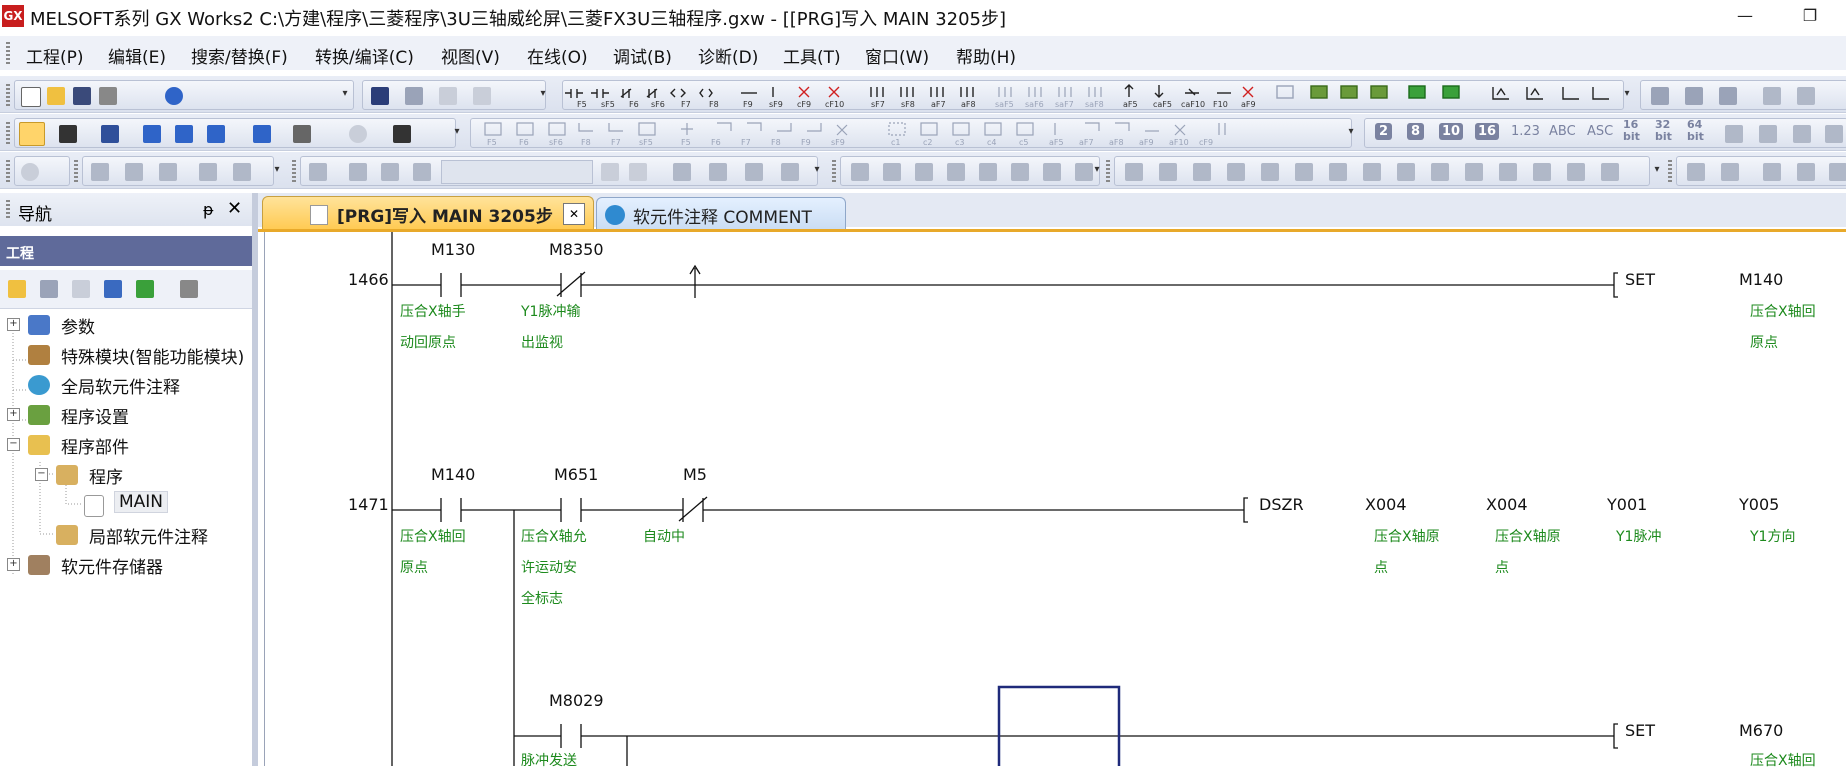 Image resolution: width=1846 pixels, height=770 pixels. What do you see at coordinates (1745, 16) in the screenshot?
I see `minimize-button: —` at bounding box center [1745, 16].